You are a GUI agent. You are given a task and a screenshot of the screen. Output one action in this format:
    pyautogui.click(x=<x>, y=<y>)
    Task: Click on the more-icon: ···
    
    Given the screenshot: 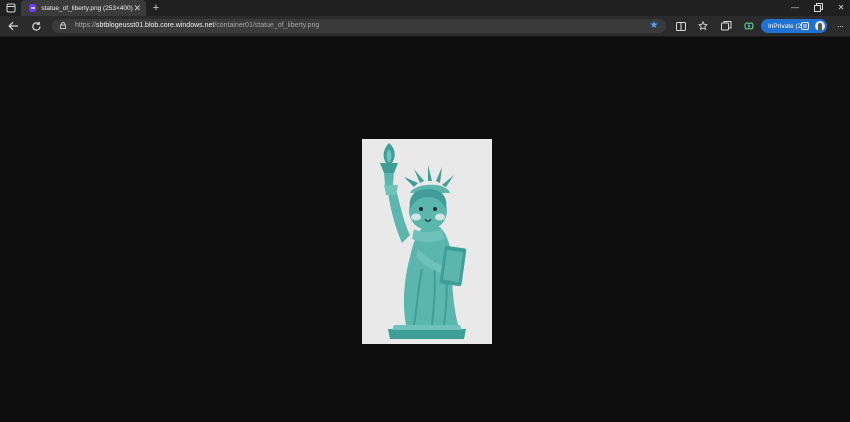 What is the action you would take?
    pyautogui.click(x=840, y=26)
    